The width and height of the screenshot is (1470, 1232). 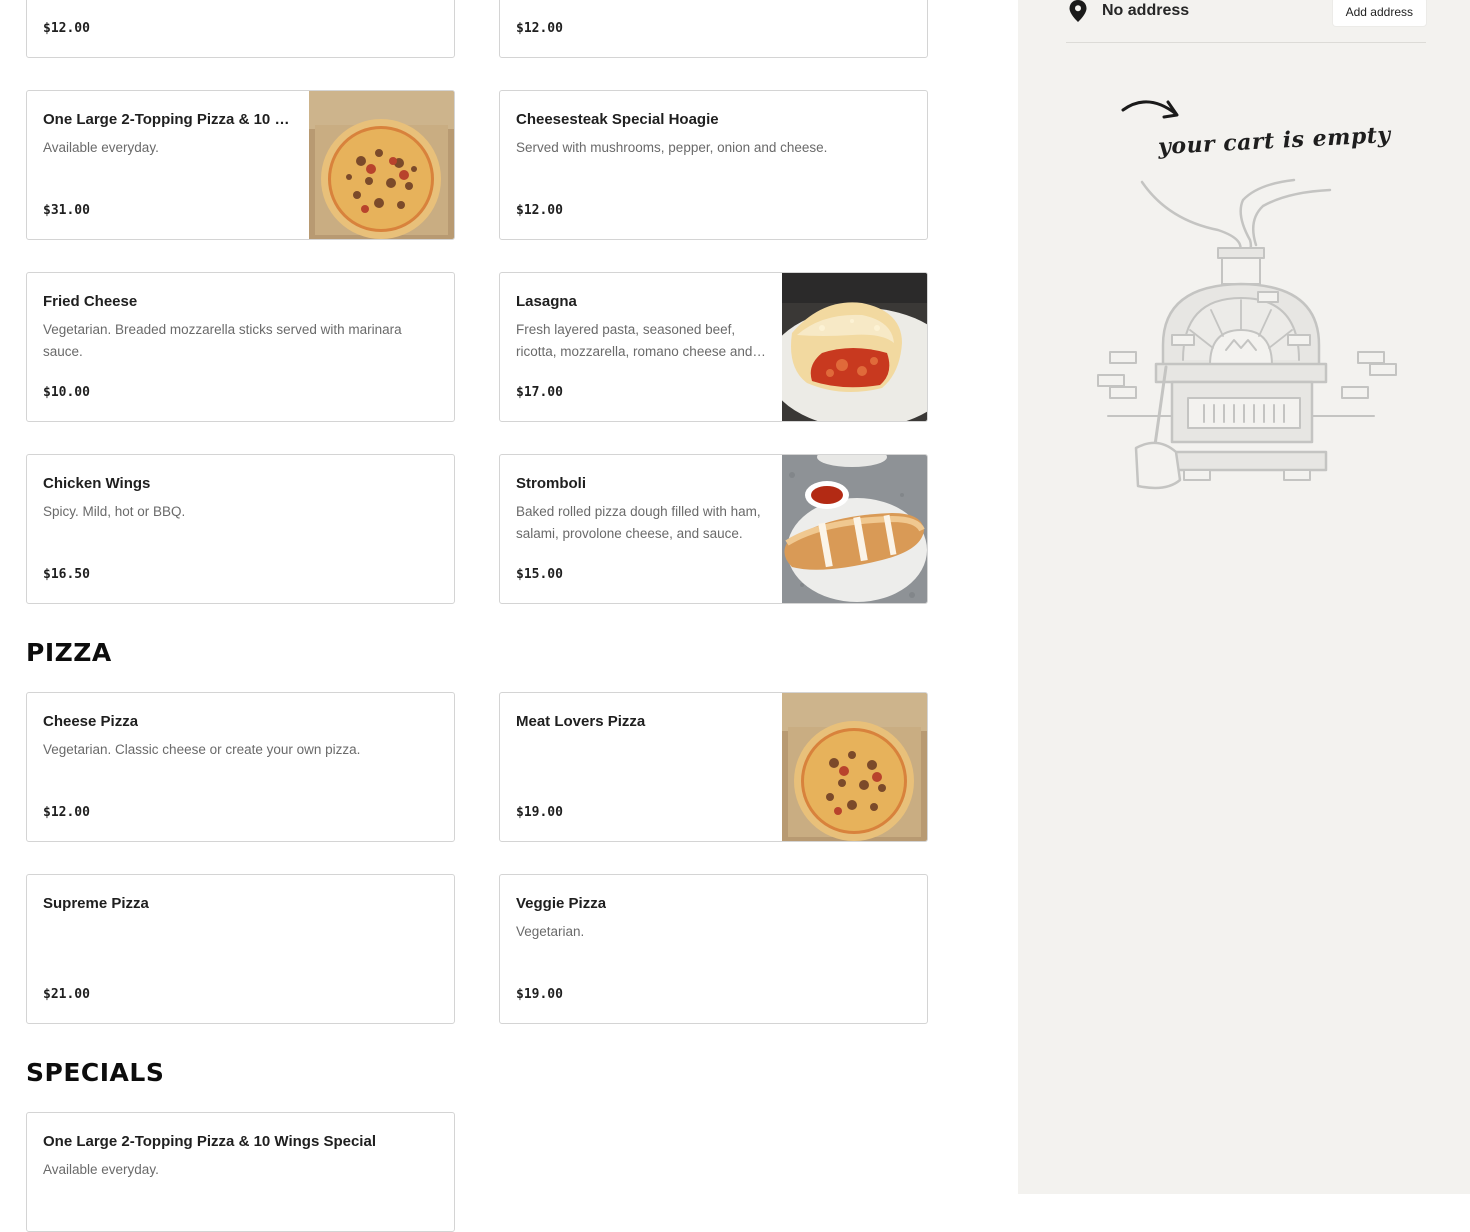 What do you see at coordinates (90, 301) in the screenshot?
I see `item-name: Fried Cheese` at bounding box center [90, 301].